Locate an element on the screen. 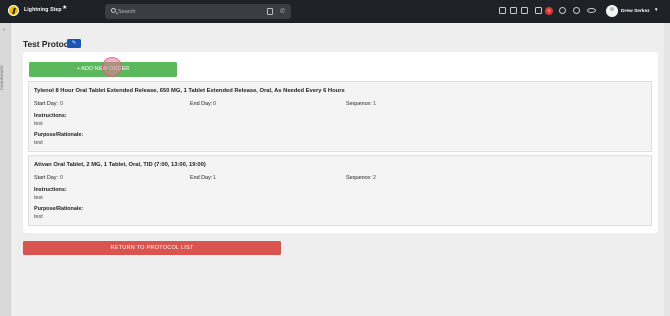 This screenshot has height=316, width=670. end-day-value: 0 is located at coordinates (214, 104).